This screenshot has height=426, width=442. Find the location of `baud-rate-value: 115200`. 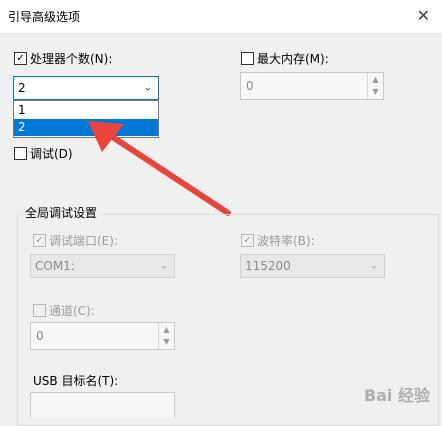

baud-rate-value: 115200 is located at coordinates (268, 266).